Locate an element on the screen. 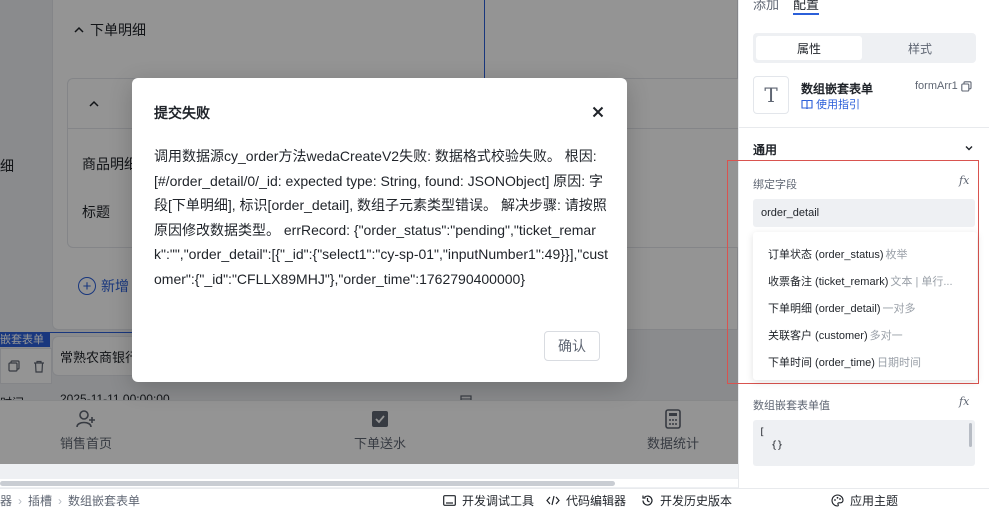 The width and height of the screenshot is (989, 510). value-code-editor: [ {} is located at coordinates (864, 443).